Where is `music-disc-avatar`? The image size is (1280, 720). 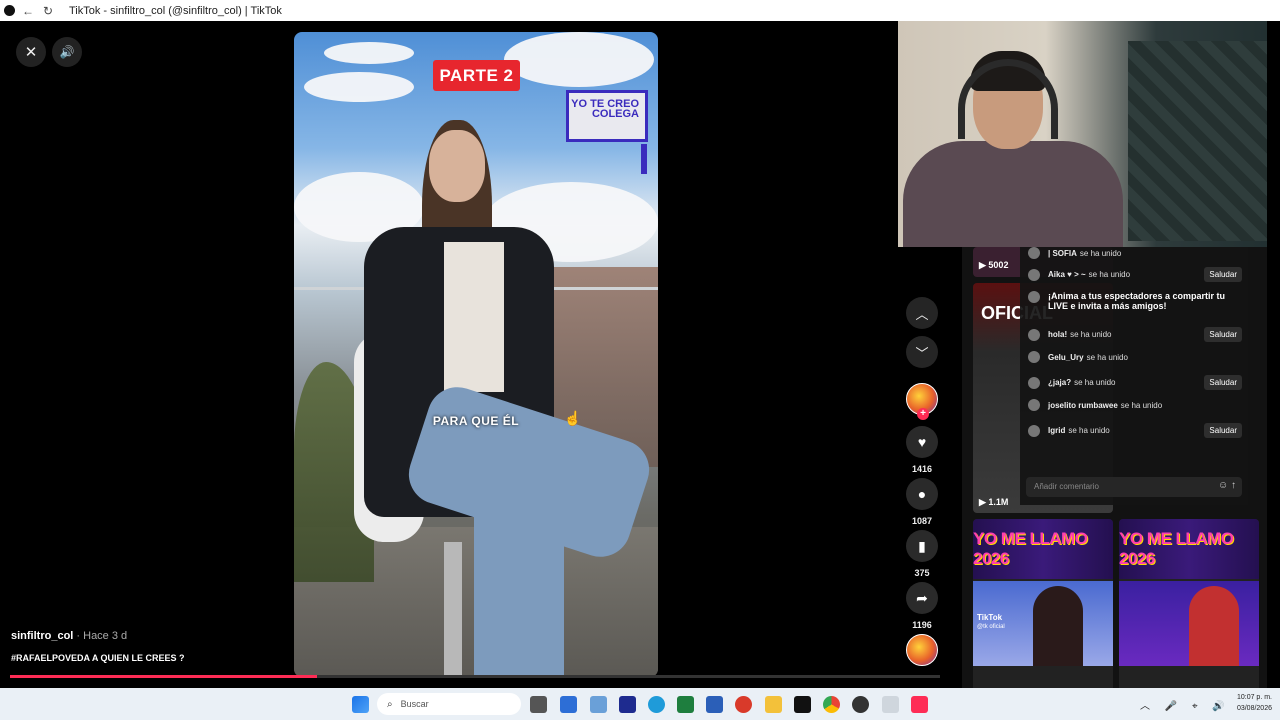 music-disc-avatar is located at coordinates (922, 650).